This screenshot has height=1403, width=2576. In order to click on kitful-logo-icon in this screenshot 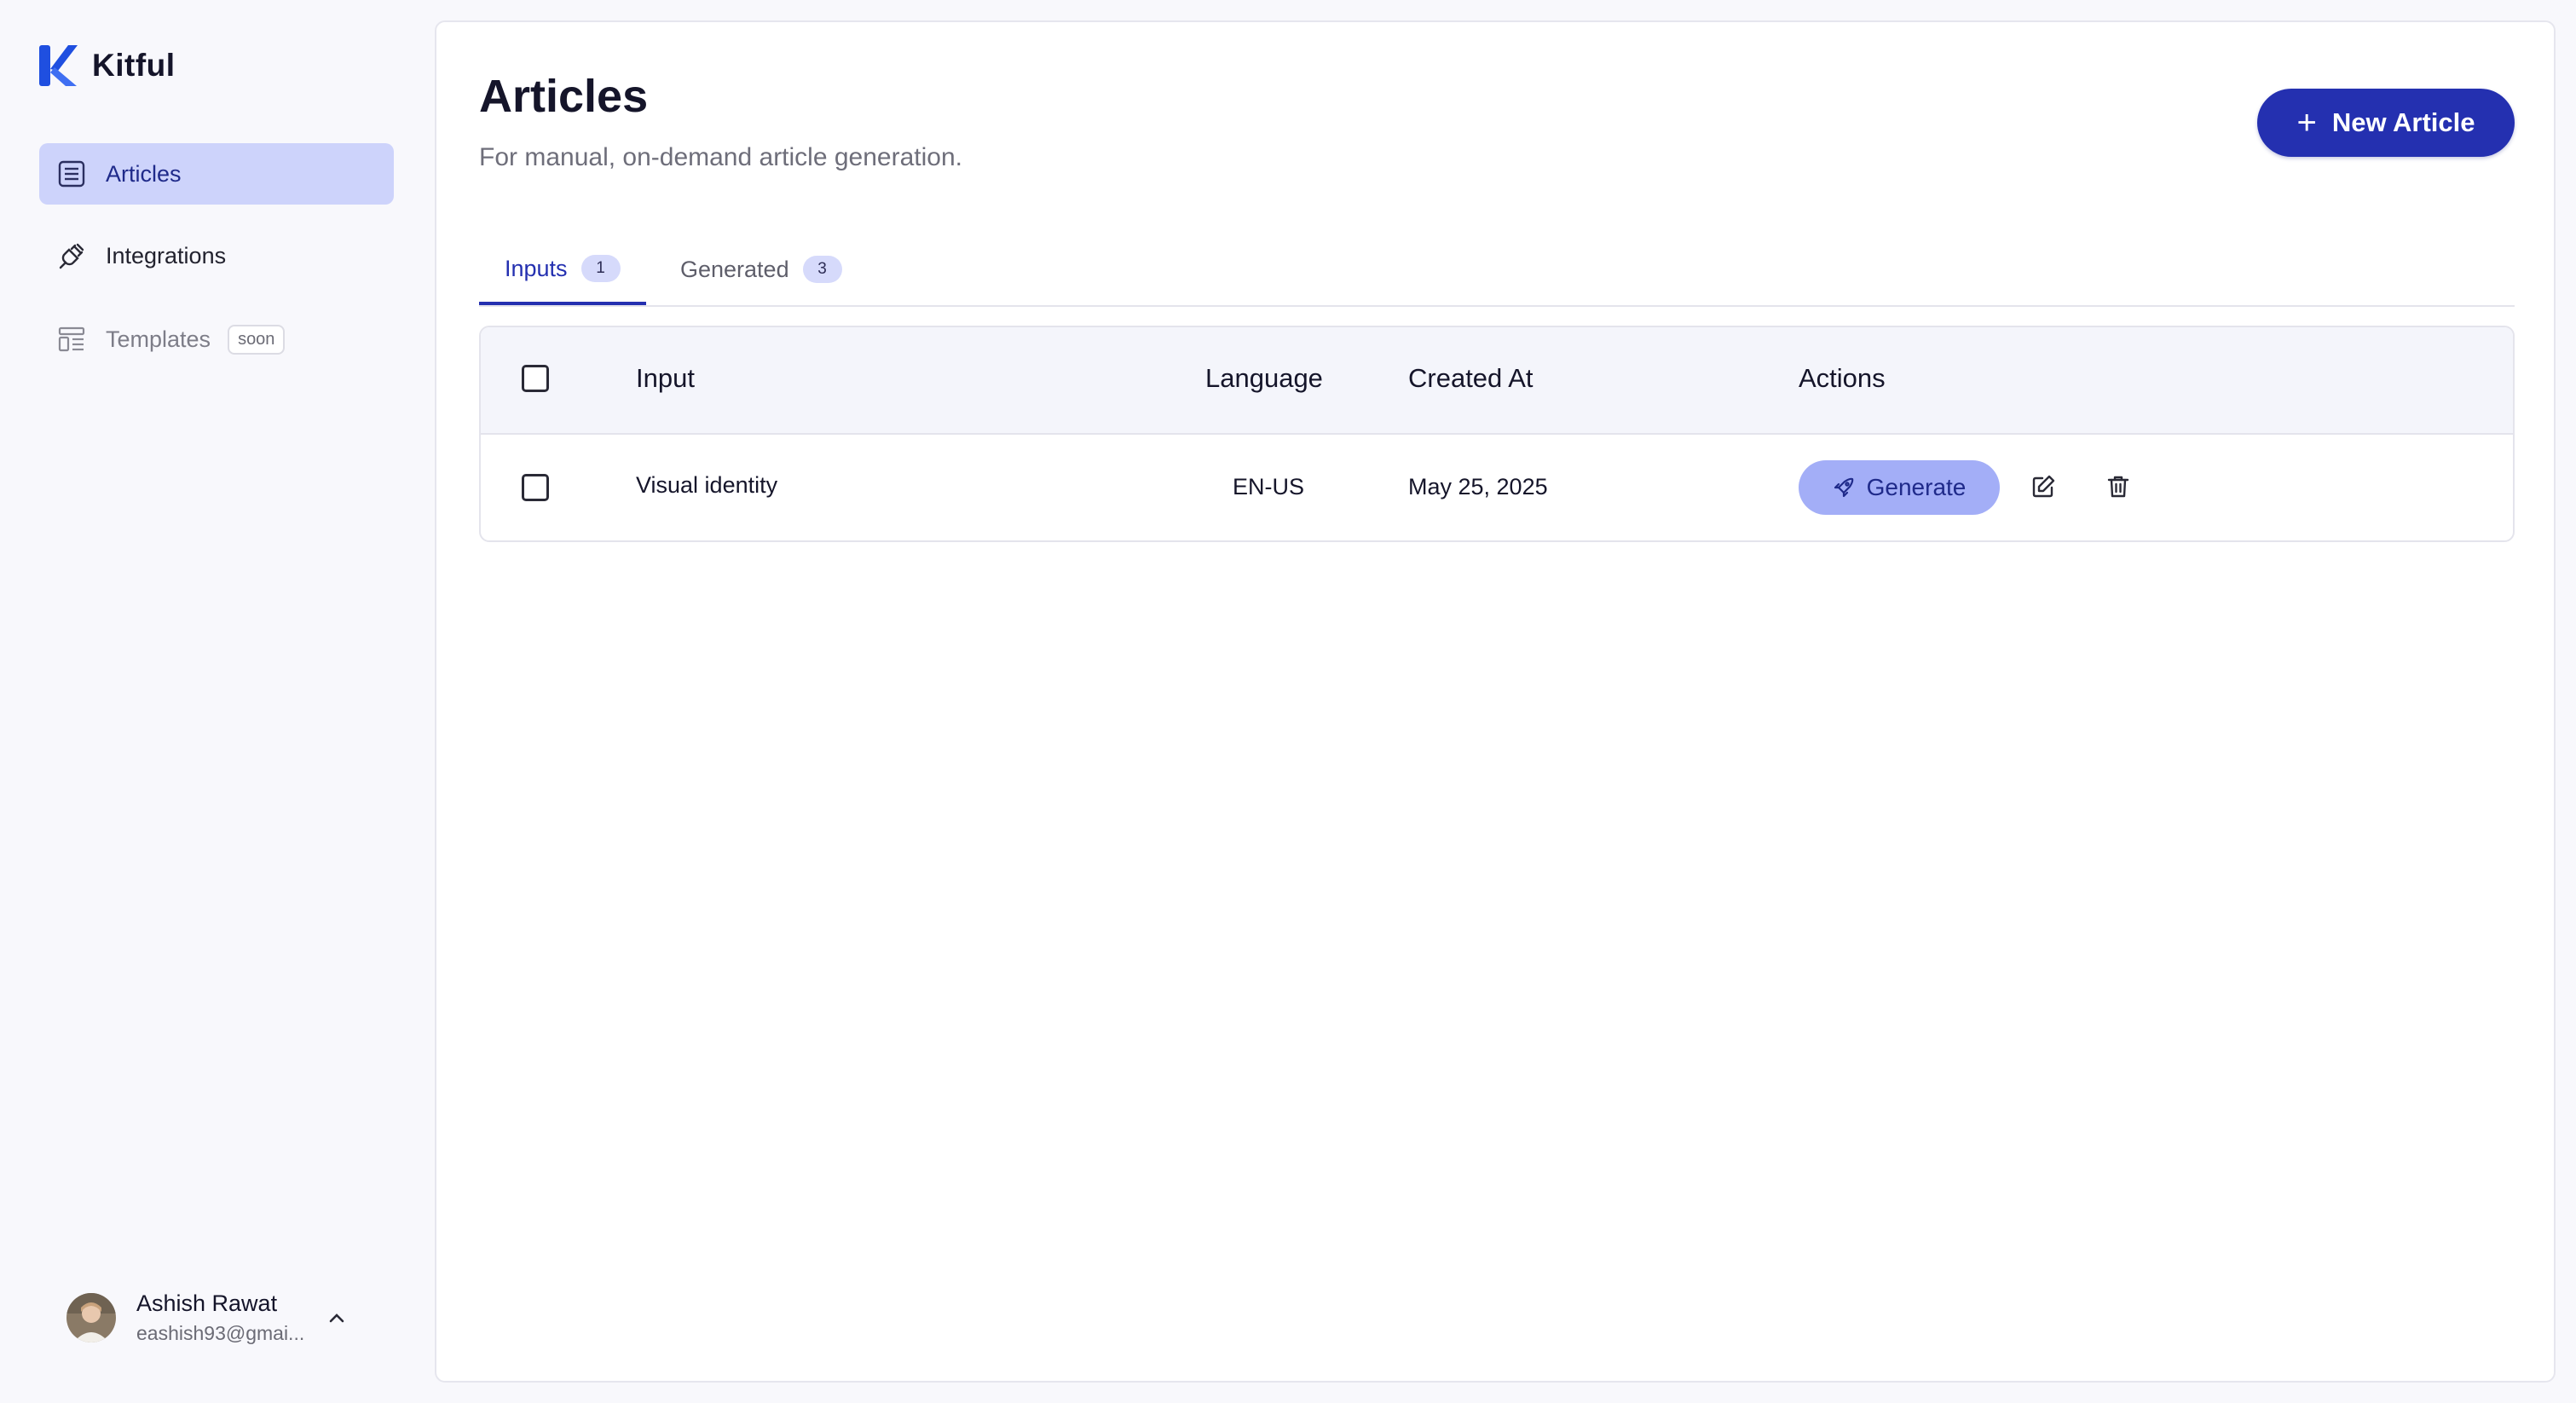, I will do `click(58, 65)`.